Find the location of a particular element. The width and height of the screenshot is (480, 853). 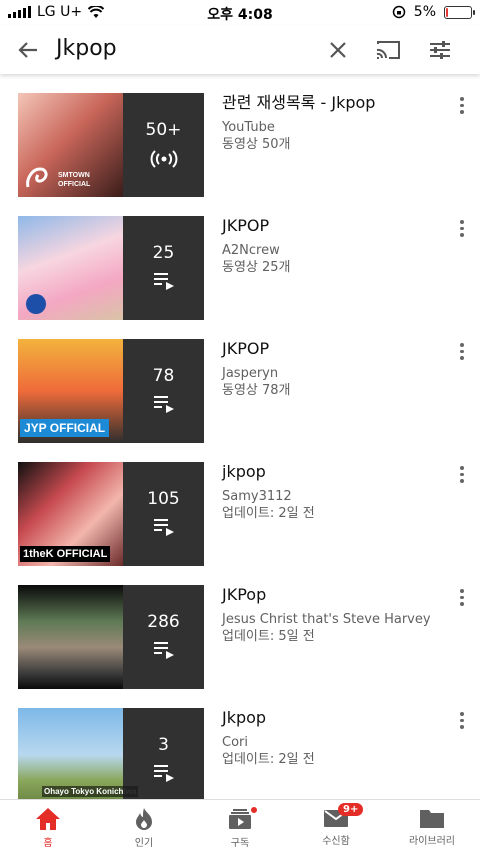

battery-icon is located at coordinates (459, 12).